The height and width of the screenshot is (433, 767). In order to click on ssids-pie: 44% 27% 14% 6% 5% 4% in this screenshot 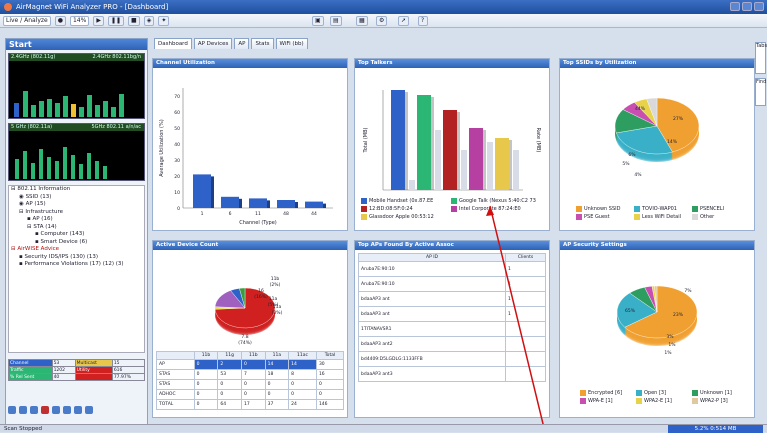, I will do `click(657, 137)`.